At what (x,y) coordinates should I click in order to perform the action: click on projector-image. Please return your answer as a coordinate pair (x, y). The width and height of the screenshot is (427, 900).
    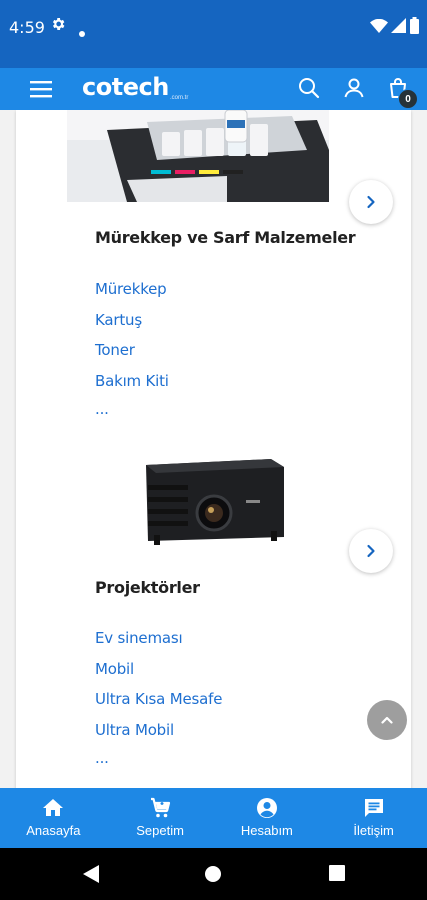
    Looking at the image, I should click on (211, 501).